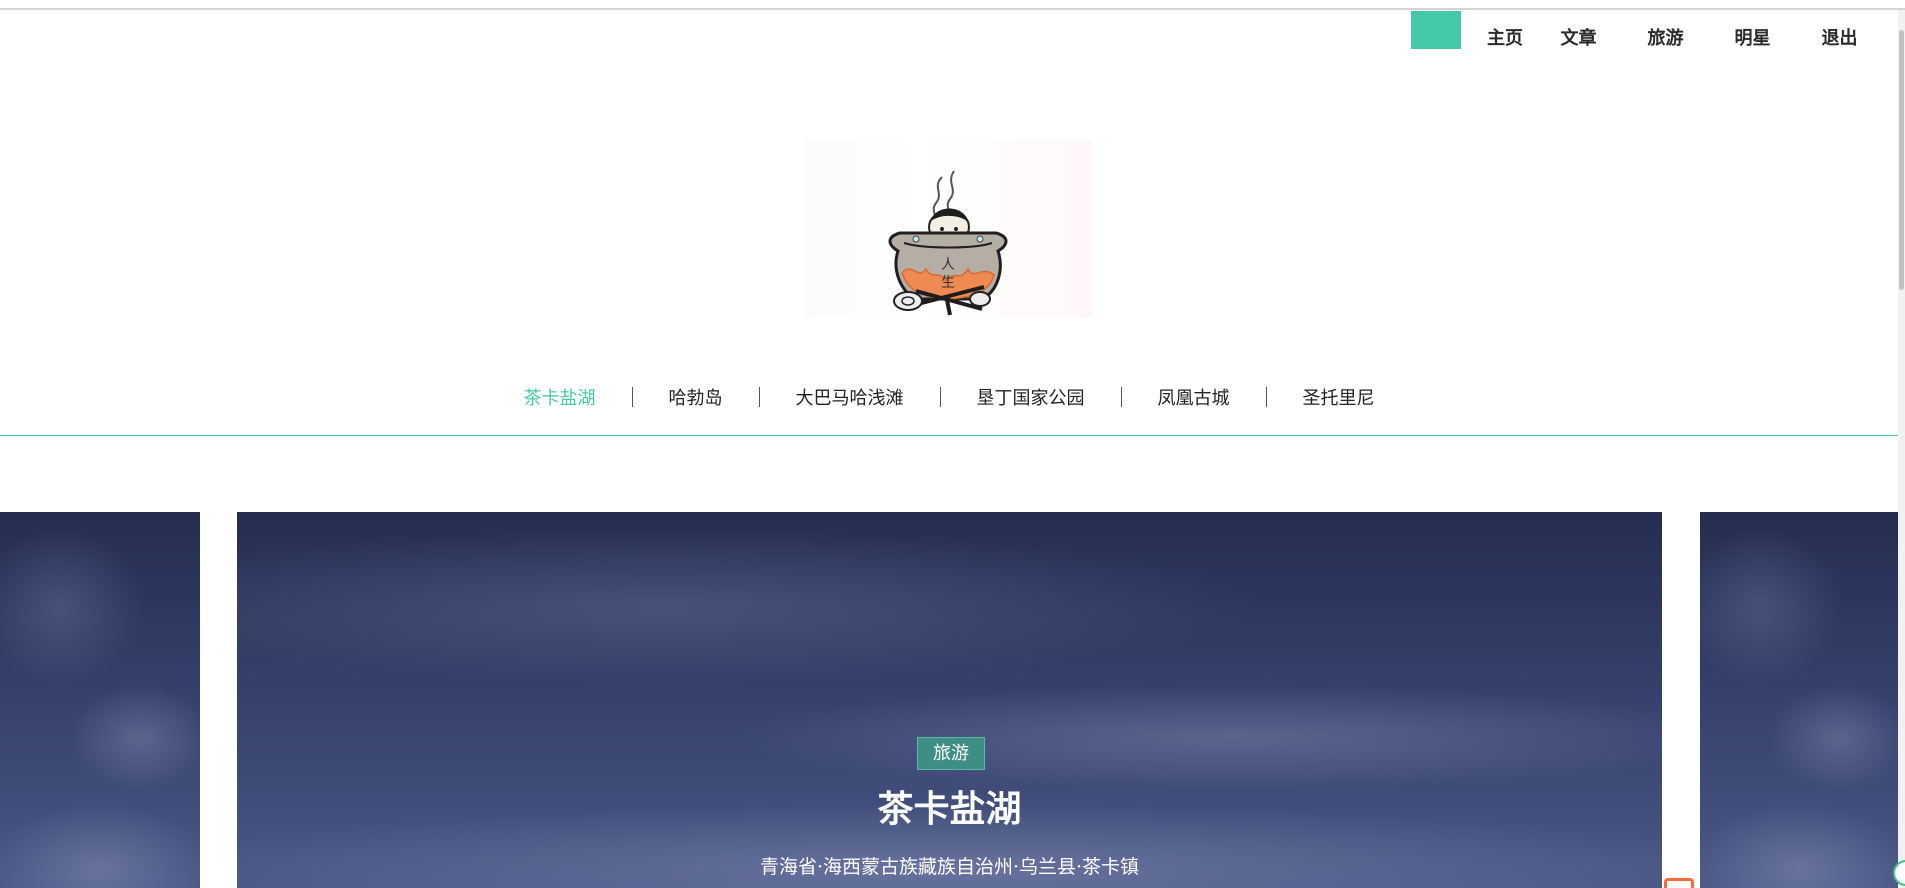 Image resolution: width=1905 pixels, height=888 pixels. I want to click on page-scrollbar, so click(1901, 449).